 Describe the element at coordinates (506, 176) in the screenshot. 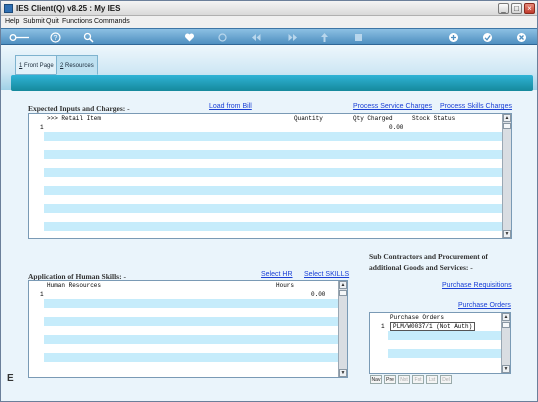

I see `inputs-scrollbar: ▲ ▼` at that location.